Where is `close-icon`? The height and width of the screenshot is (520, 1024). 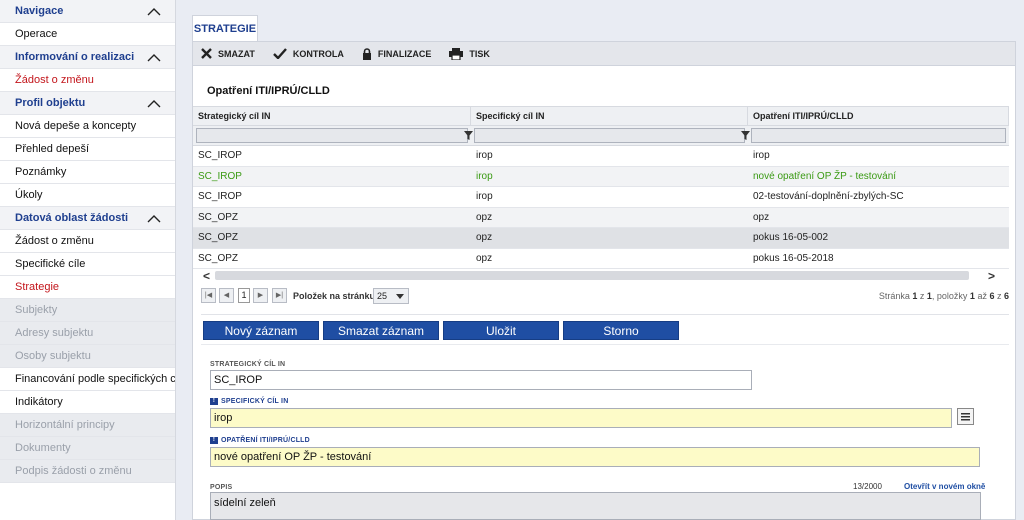 close-icon is located at coordinates (206, 53).